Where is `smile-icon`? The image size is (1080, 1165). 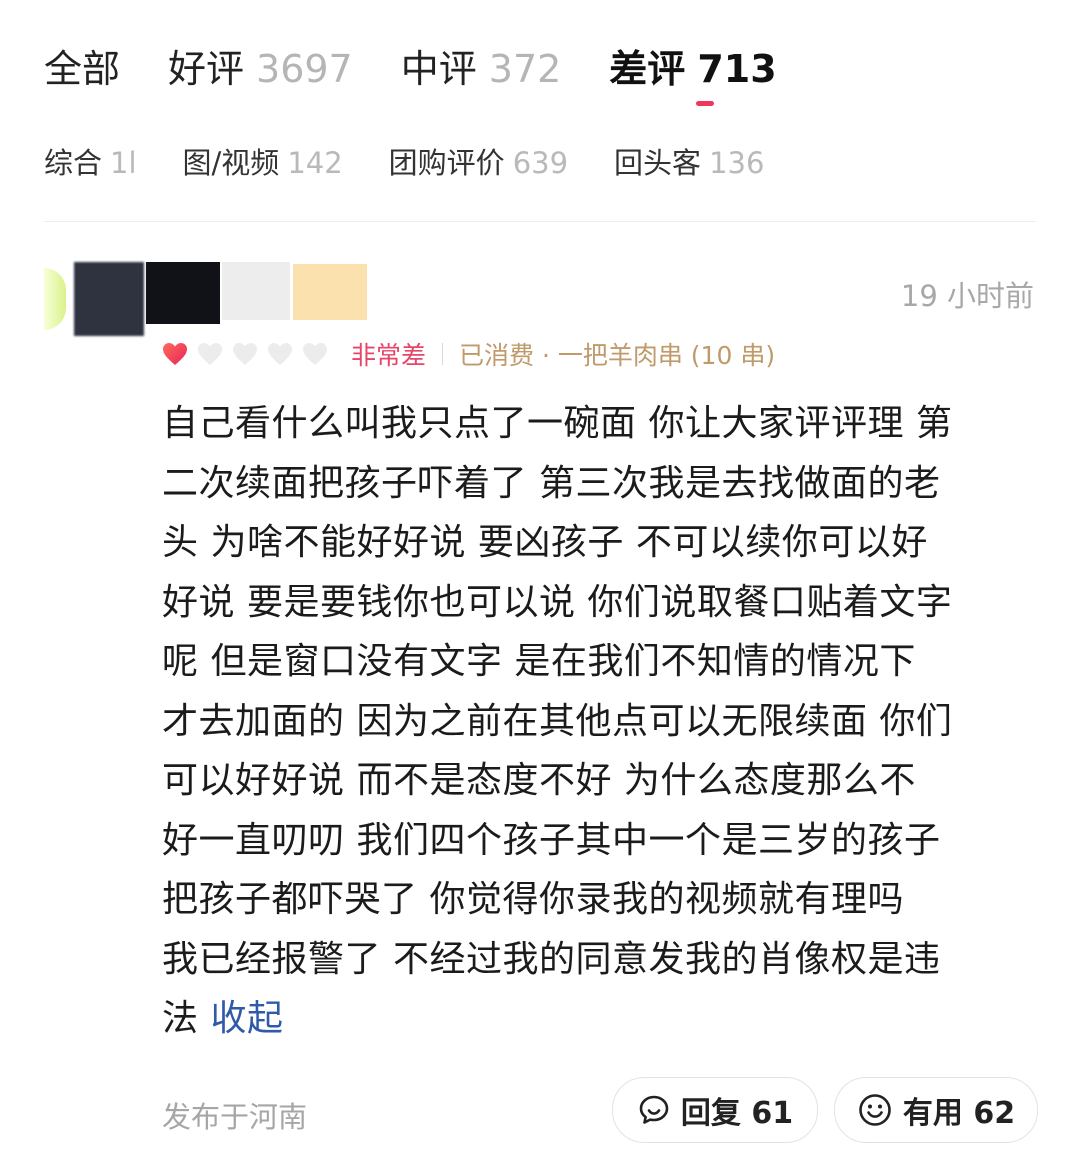
smile-icon is located at coordinates (875, 1110).